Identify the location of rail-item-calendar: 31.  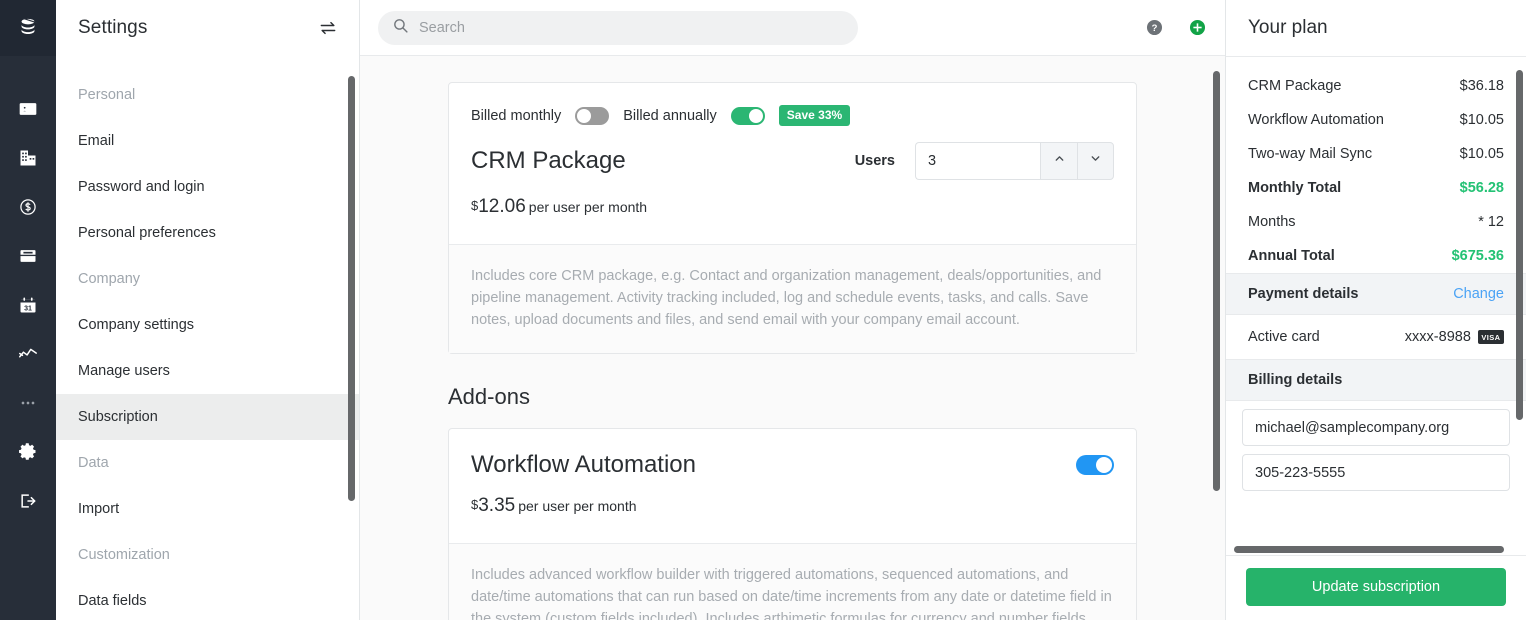
(28, 304).